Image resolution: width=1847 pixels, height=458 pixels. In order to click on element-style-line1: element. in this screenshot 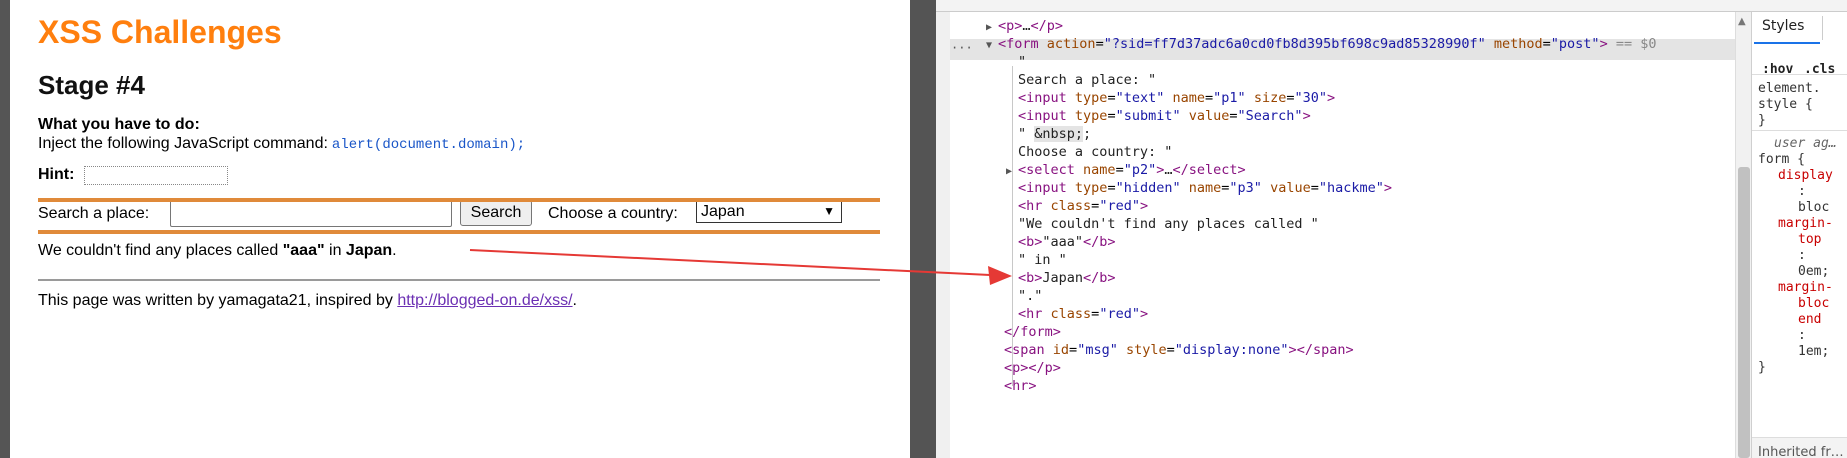, I will do `click(1789, 88)`.